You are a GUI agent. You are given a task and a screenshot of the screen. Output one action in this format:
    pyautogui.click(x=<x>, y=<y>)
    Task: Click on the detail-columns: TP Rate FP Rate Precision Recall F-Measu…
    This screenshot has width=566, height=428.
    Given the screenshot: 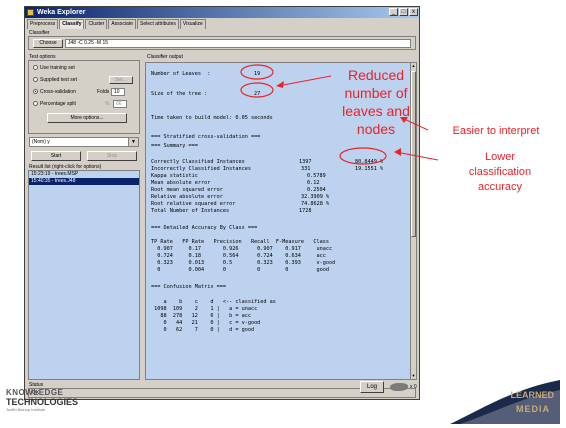 What is the action you would take?
    pyautogui.click(x=240, y=242)
    